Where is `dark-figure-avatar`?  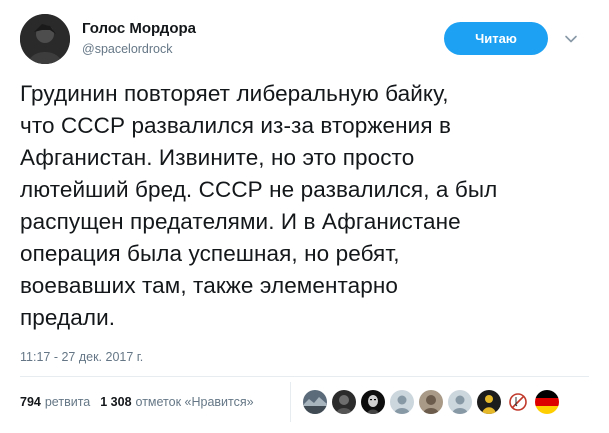 dark-figure-avatar is located at coordinates (344, 402).